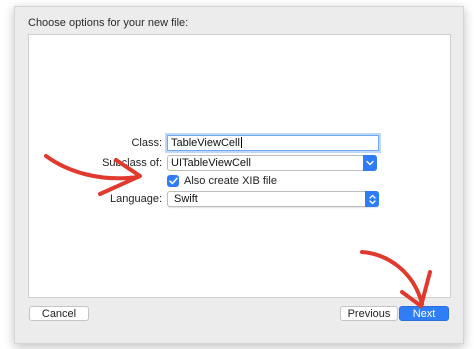 Image resolution: width=474 pixels, height=349 pixels. What do you see at coordinates (132, 163) in the screenshot?
I see `subclass-label: Subclass of:` at bounding box center [132, 163].